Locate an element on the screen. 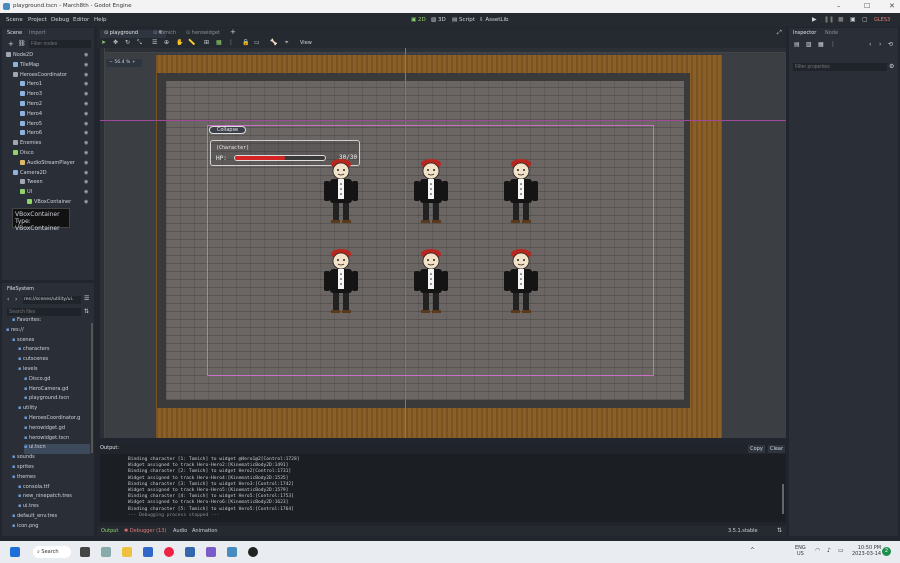 This screenshot has width=900, height=563. properties-settings-icon: ⚙ is located at coordinates (891, 66).